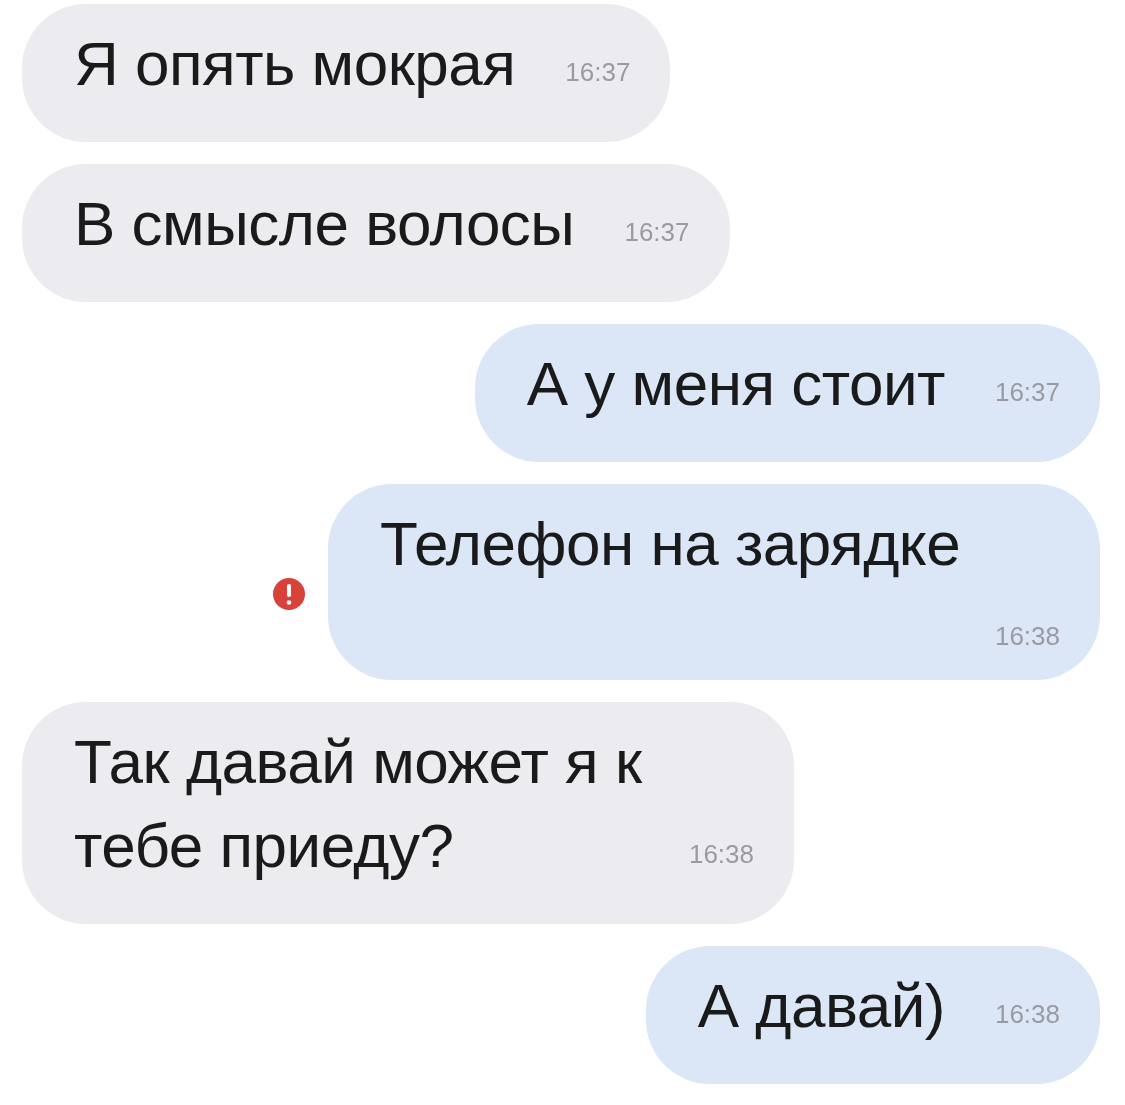 The width and height of the screenshot is (1125, 1105). What do you see at coordinates (324, 223) in the screenshot?
I see `message-text: В смысле волосы` at bounding box center [324, 223].